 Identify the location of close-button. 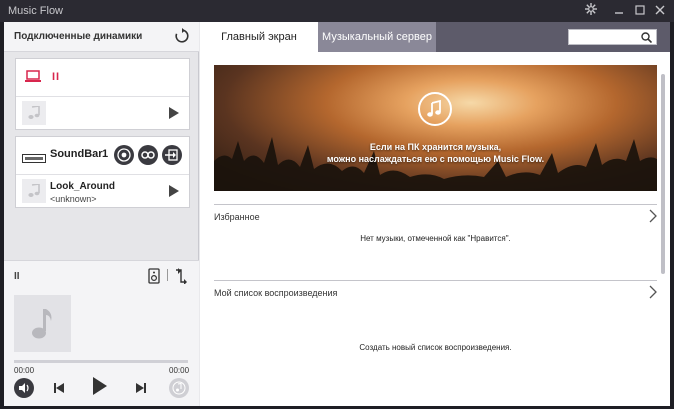
(660, 11).